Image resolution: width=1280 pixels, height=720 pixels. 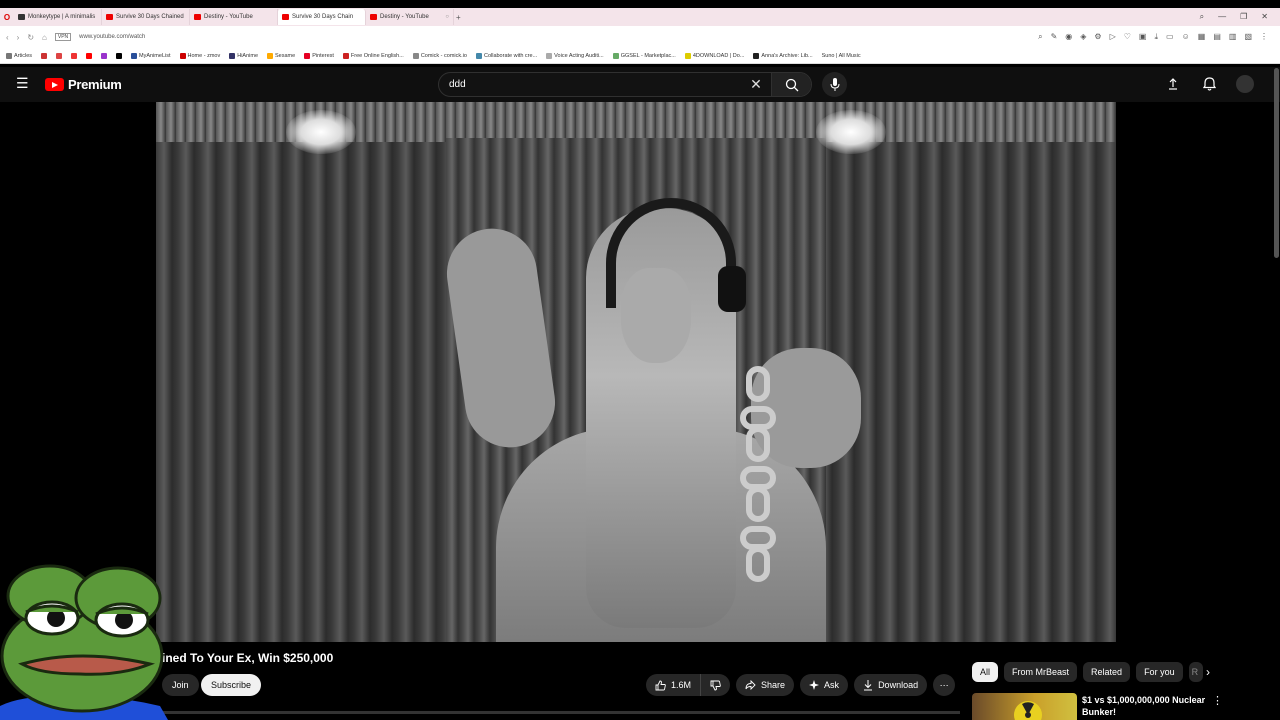 I want to click on profile-icon: ☺, so click(x=1186, y=37).